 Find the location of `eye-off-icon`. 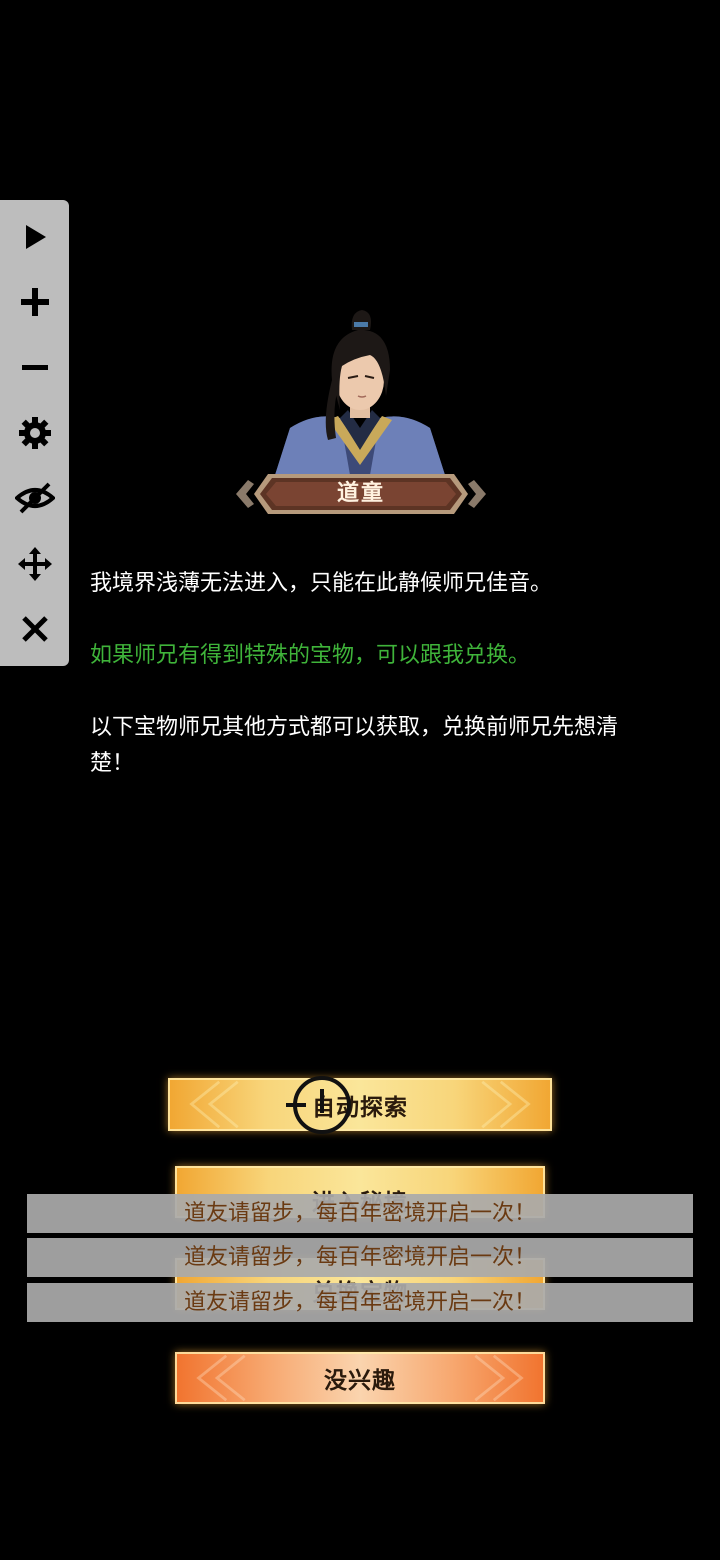

eye-off-icon is located at coordinates (34, 498).